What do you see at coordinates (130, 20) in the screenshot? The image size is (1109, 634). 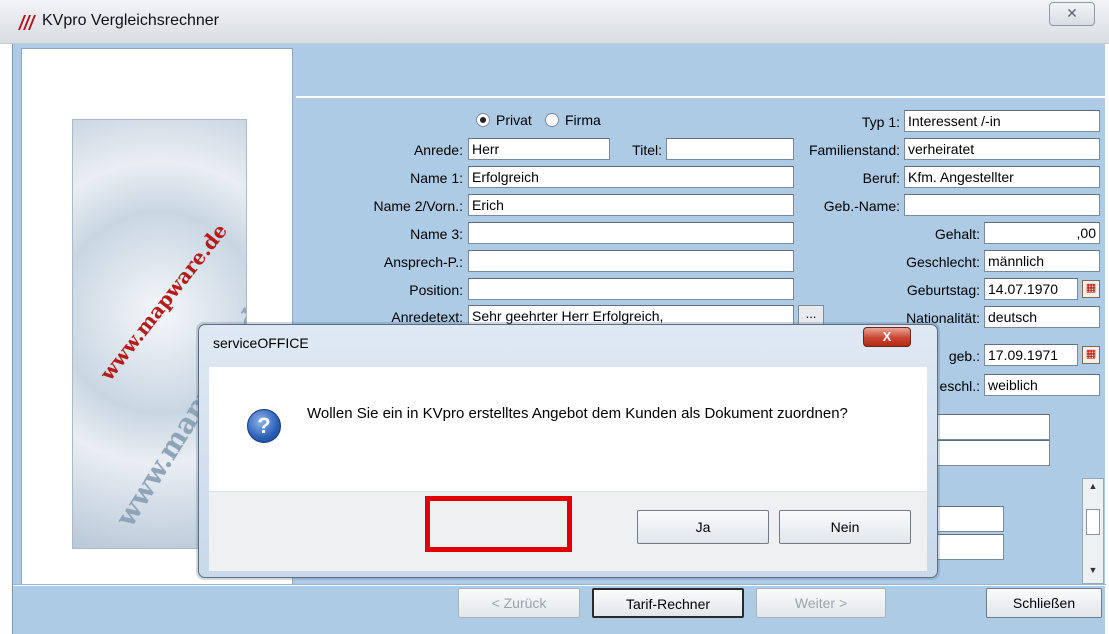 I see `window-title: KVpro Vergleichsrechner` at bounding box center [130, 20].